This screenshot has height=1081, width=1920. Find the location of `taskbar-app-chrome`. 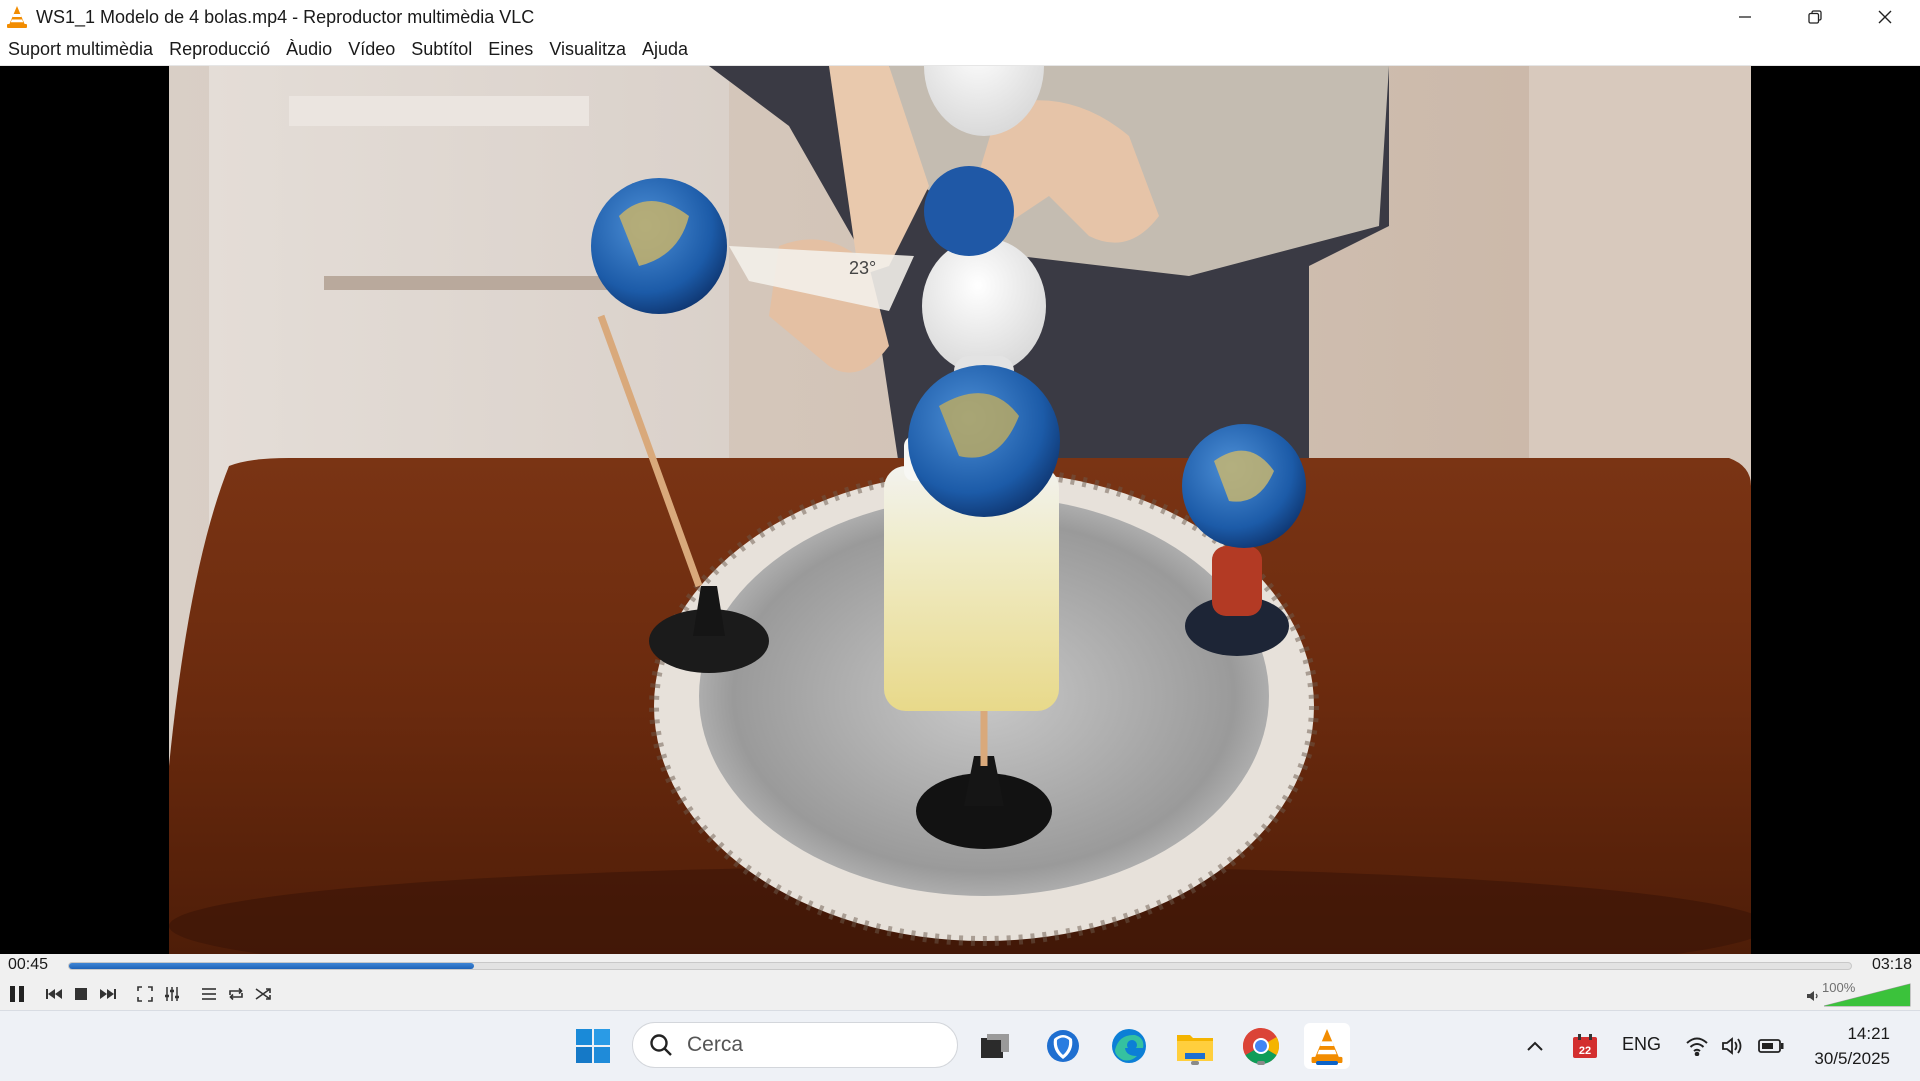

taskbar-app-chrome is located at coordinates (1261, 1046).